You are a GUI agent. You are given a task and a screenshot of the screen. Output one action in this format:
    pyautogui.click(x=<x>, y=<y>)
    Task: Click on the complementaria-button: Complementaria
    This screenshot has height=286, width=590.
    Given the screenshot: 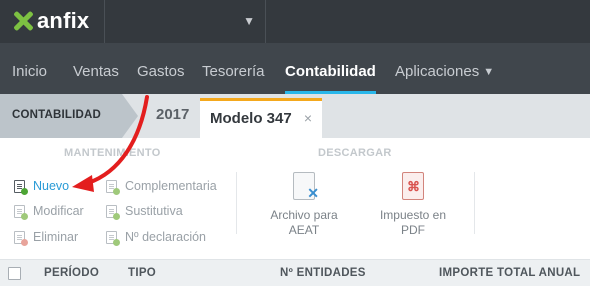 What is the action you would take?
    pyautogui.click(x=161, y=186)
    